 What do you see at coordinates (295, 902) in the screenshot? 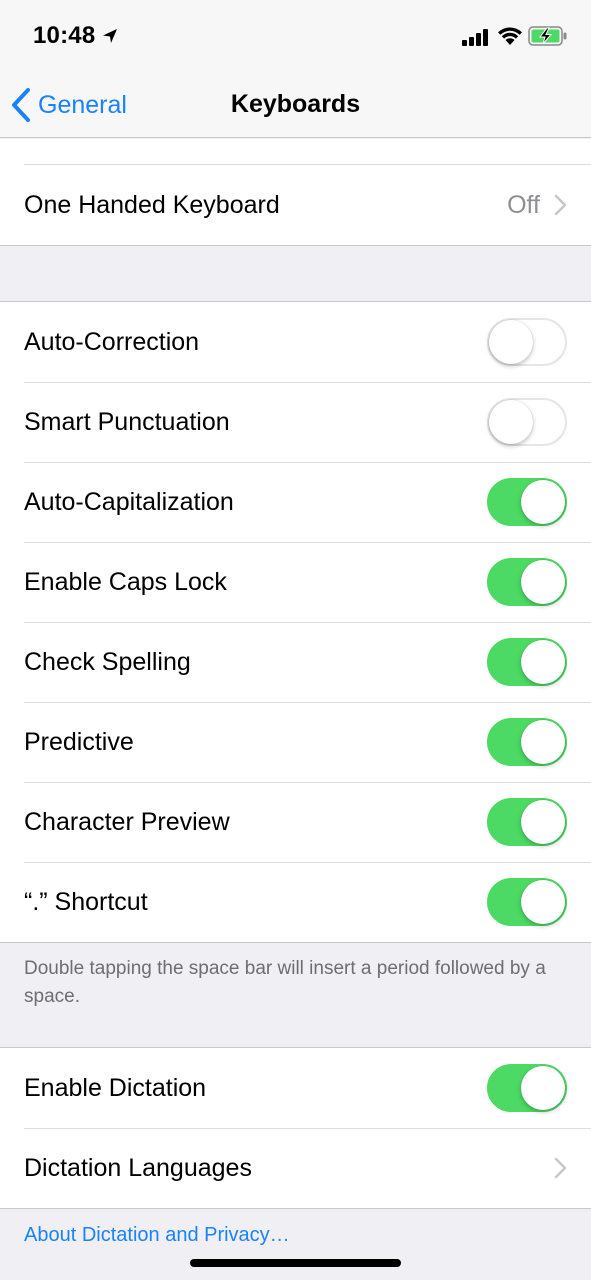
I see `toggle-row-period-shortcut: “.” Shortcut` at bounding box center [295, 902].